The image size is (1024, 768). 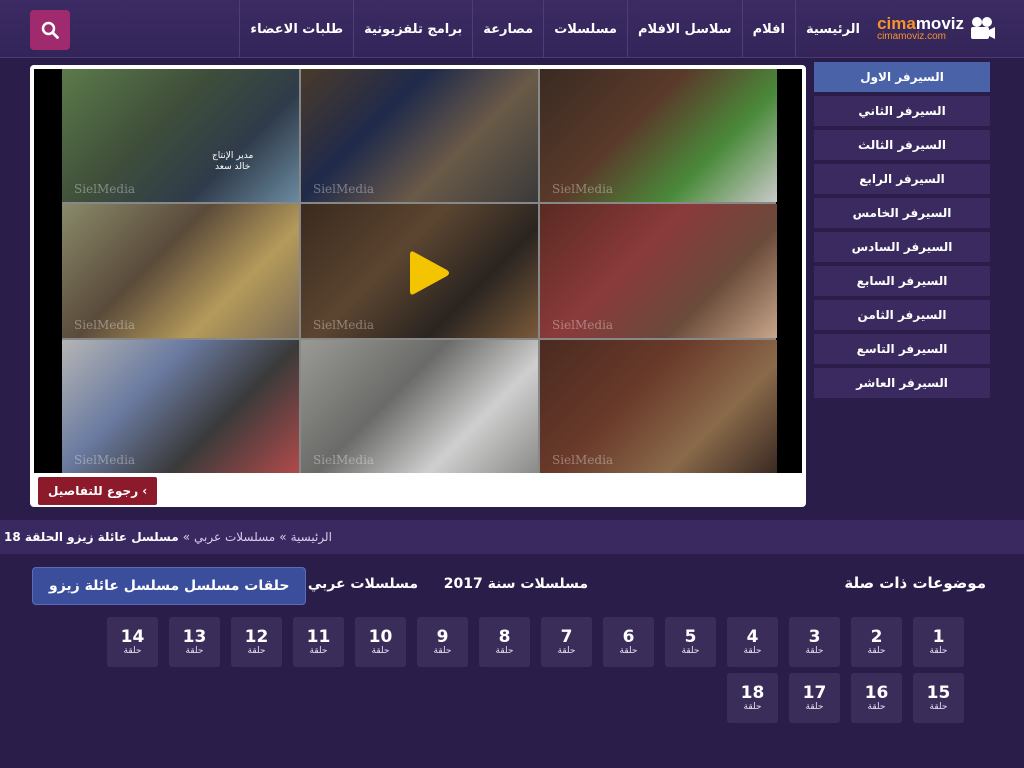 I want to click on episode-number: 2, so click(x=876, y=636).